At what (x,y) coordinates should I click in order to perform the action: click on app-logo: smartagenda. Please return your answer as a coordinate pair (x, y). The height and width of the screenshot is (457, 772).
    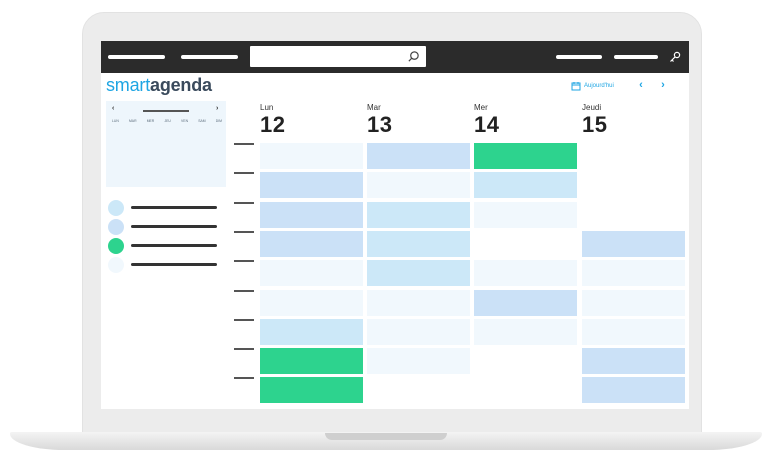
    Looking at the image, I should click on (159, 85).